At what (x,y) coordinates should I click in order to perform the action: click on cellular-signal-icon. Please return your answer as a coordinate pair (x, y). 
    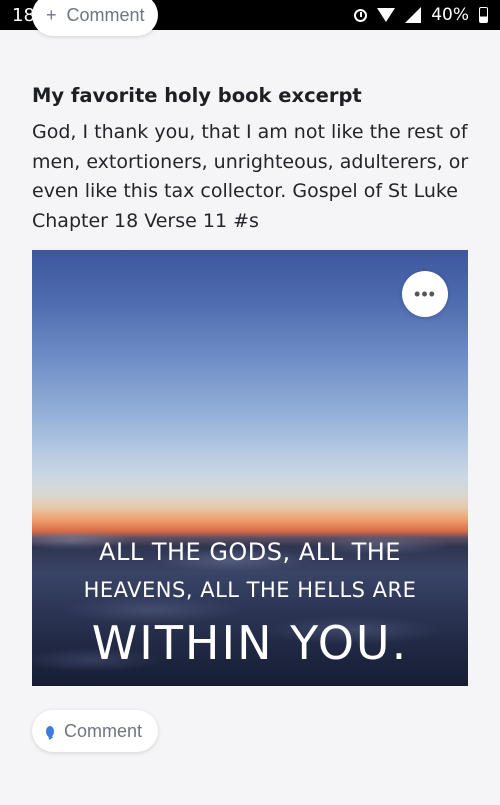
    Looking at the image, I should click on (413, 15).